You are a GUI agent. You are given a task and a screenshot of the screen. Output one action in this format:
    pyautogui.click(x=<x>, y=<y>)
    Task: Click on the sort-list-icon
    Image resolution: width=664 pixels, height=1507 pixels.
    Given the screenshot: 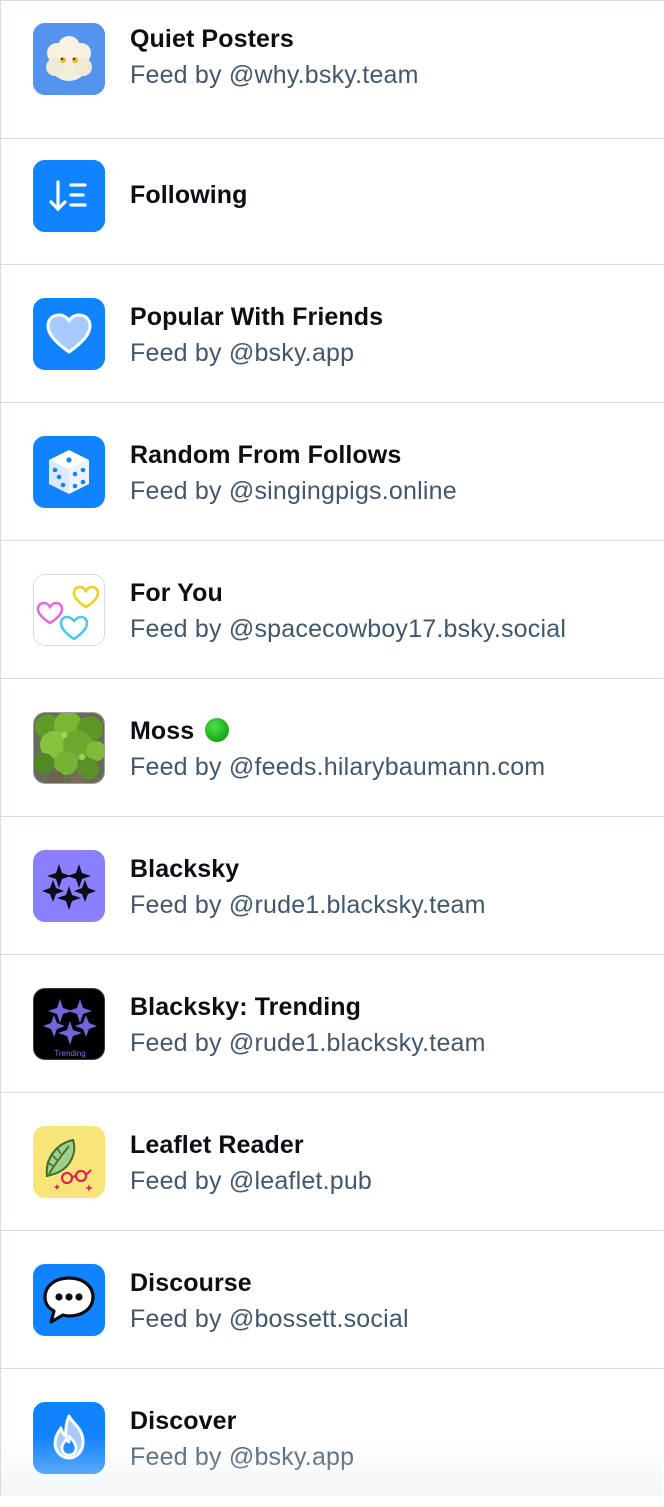 What is the action you would take?
    pyautogui.click(x=69, y=196)
    